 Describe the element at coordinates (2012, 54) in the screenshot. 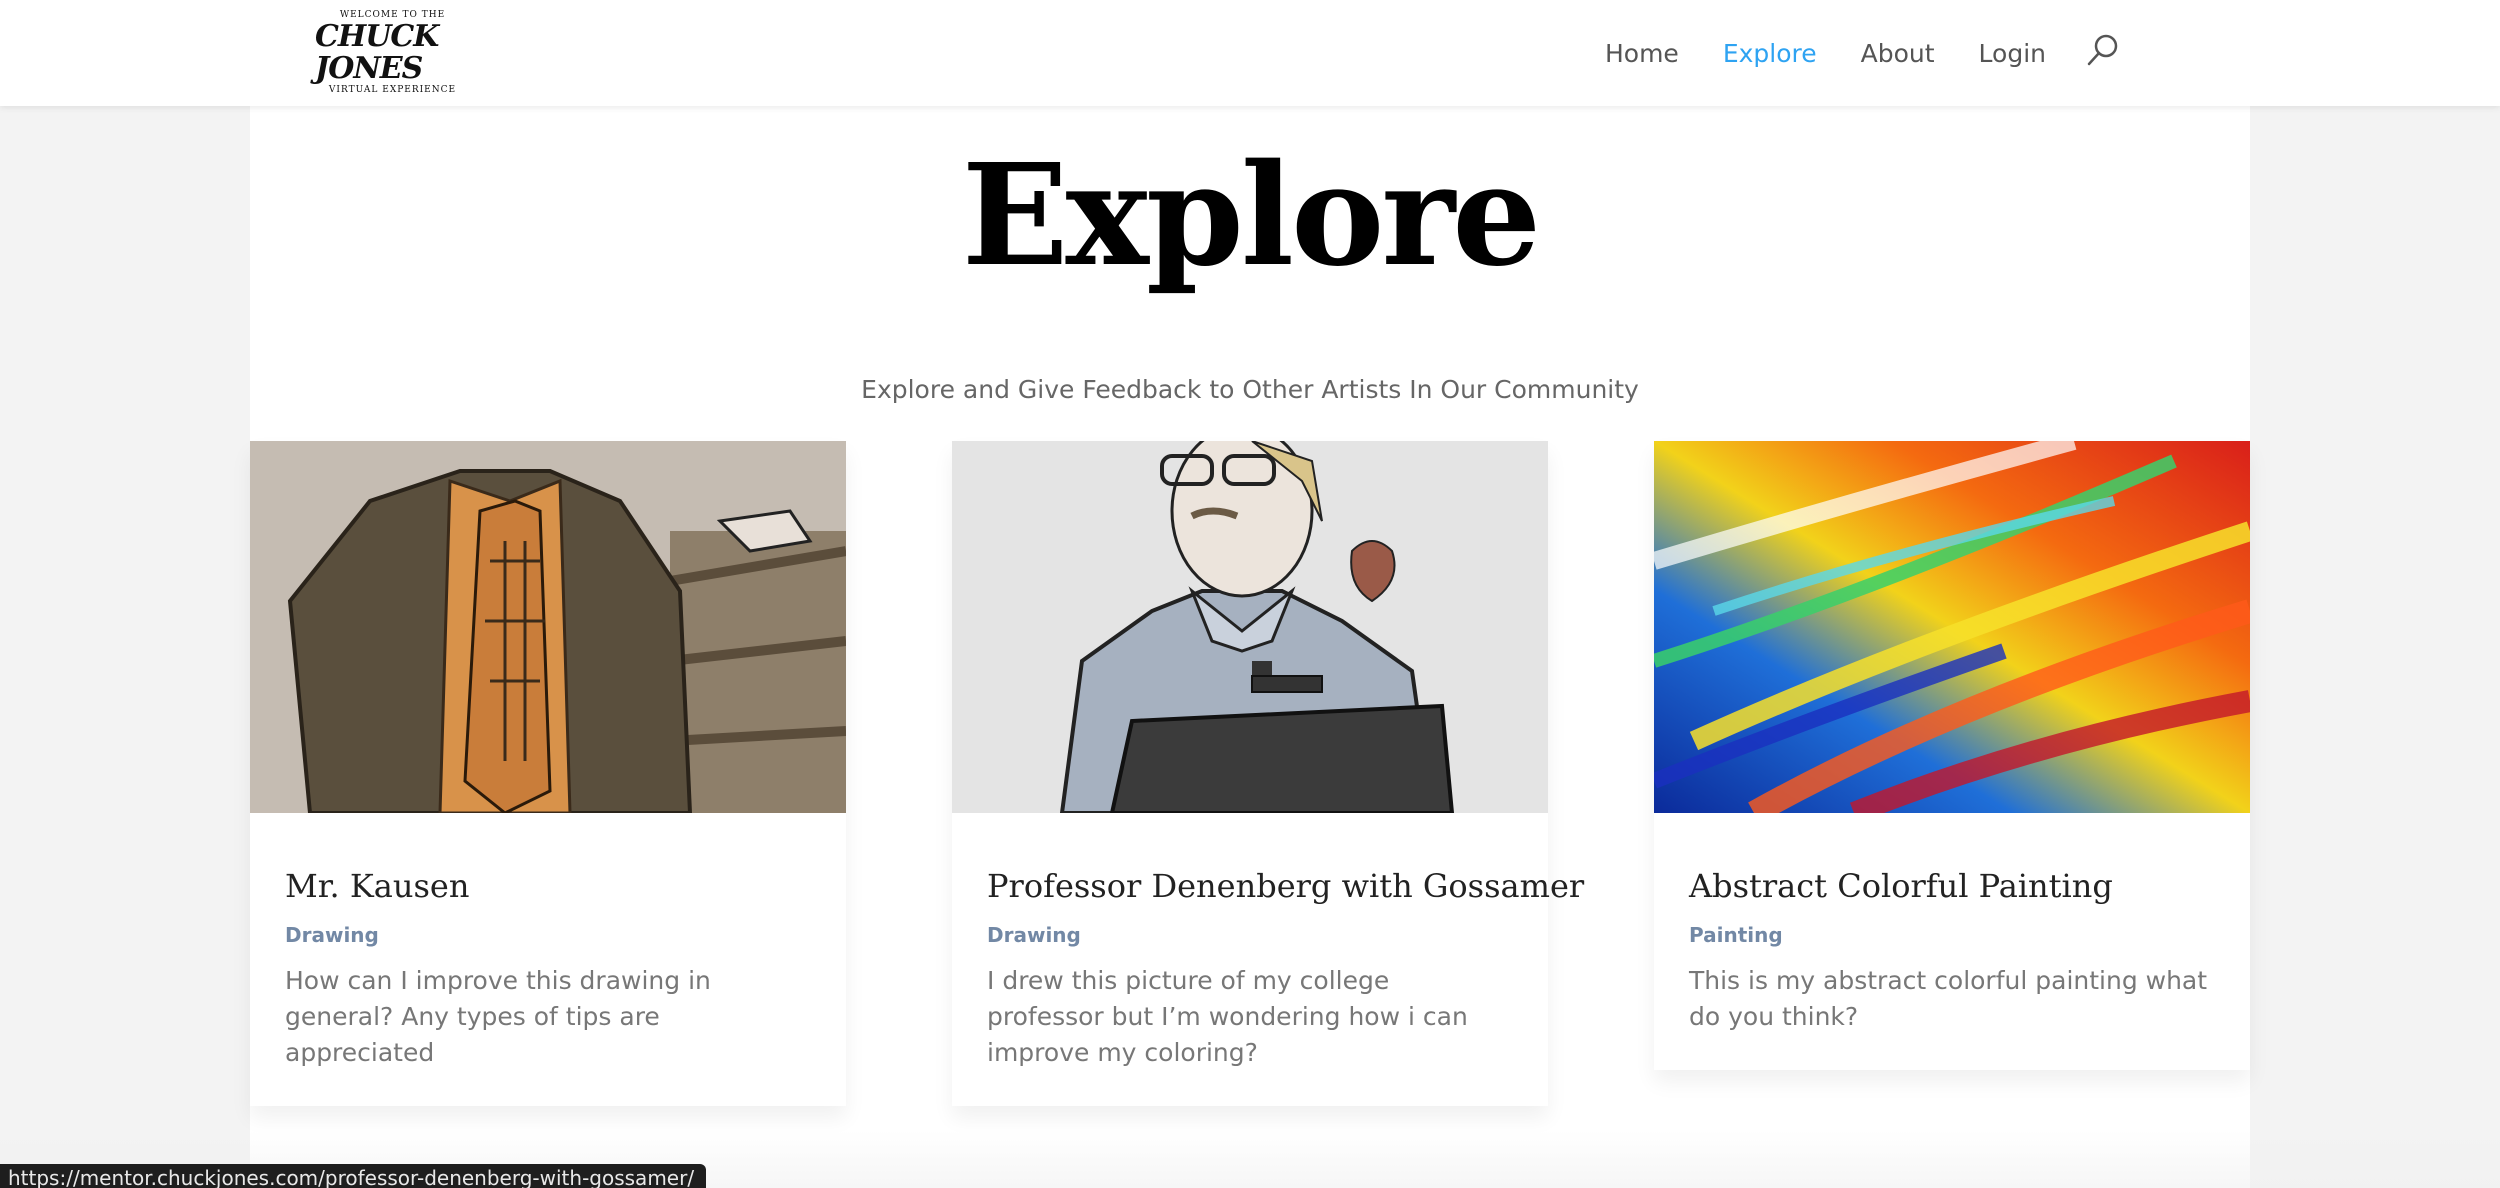

I see `nav-login: Login` at that location.